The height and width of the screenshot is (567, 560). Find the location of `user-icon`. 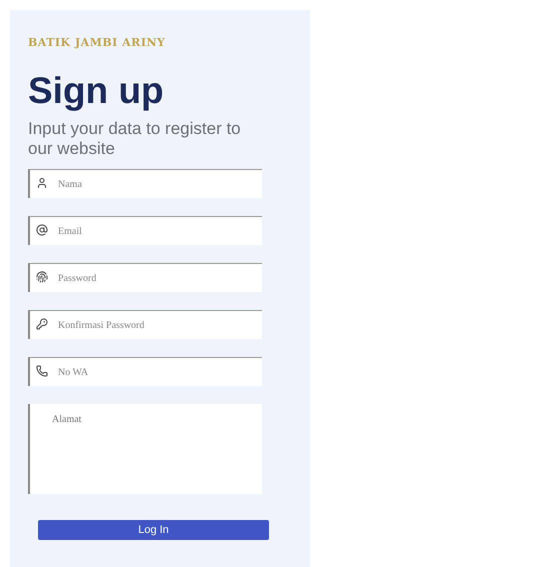

user-icon is located at coordinates (42, 183).